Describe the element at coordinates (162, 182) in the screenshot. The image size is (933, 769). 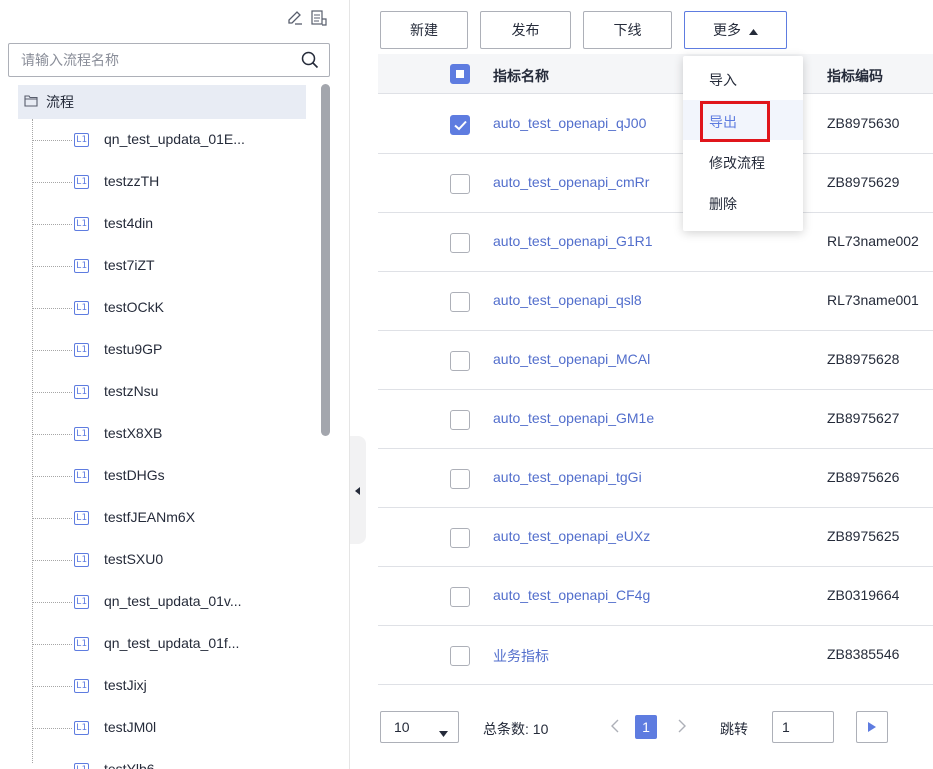
I see `tree-node: L1 testzzTH` at that location.